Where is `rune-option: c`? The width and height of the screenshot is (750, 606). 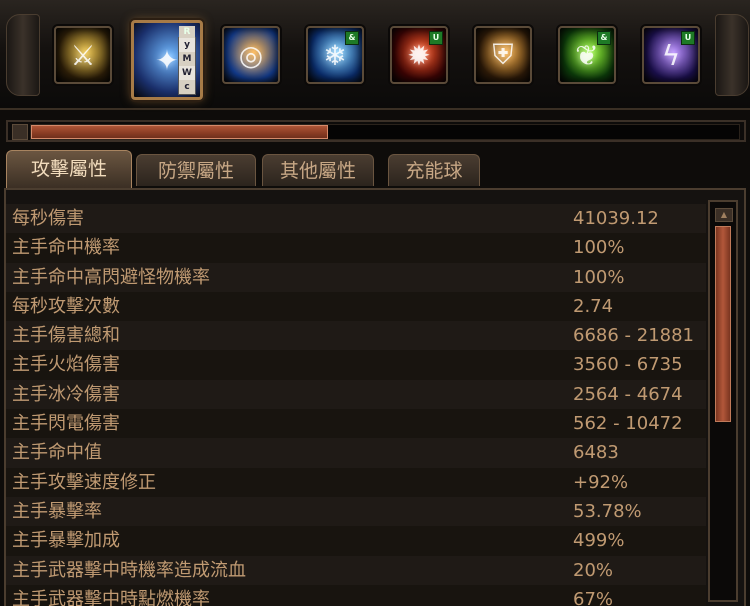
rune-option: c is located at coordinates (187, 87).